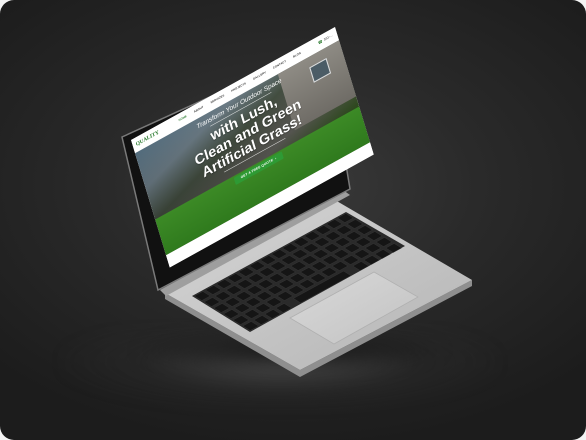 The width and height of the screenshot is (586, 440). What do you see at coordinates (182, 119) in the screenshot?
I see `nav-item-home: HOME` at bounding box center [182, 119].